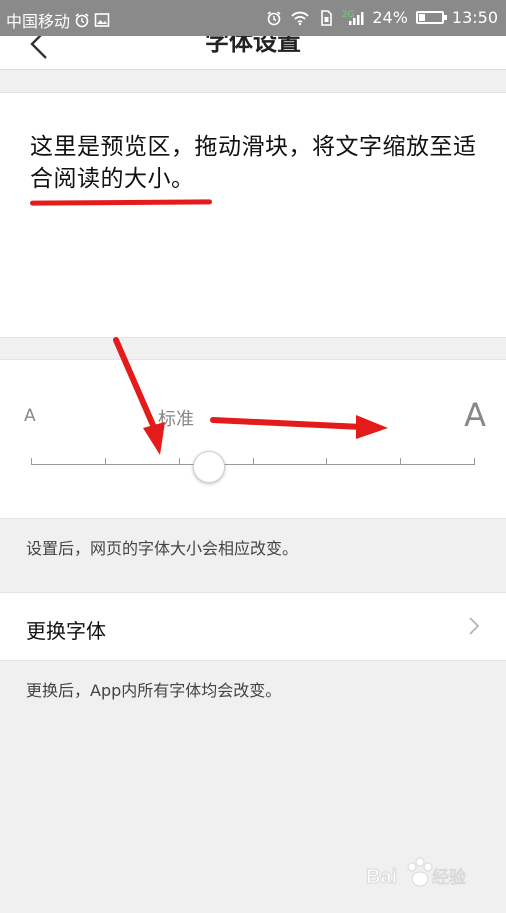 This screenshot has height=913, width=506. I want to click on wifi-icon, so click(299, 18).